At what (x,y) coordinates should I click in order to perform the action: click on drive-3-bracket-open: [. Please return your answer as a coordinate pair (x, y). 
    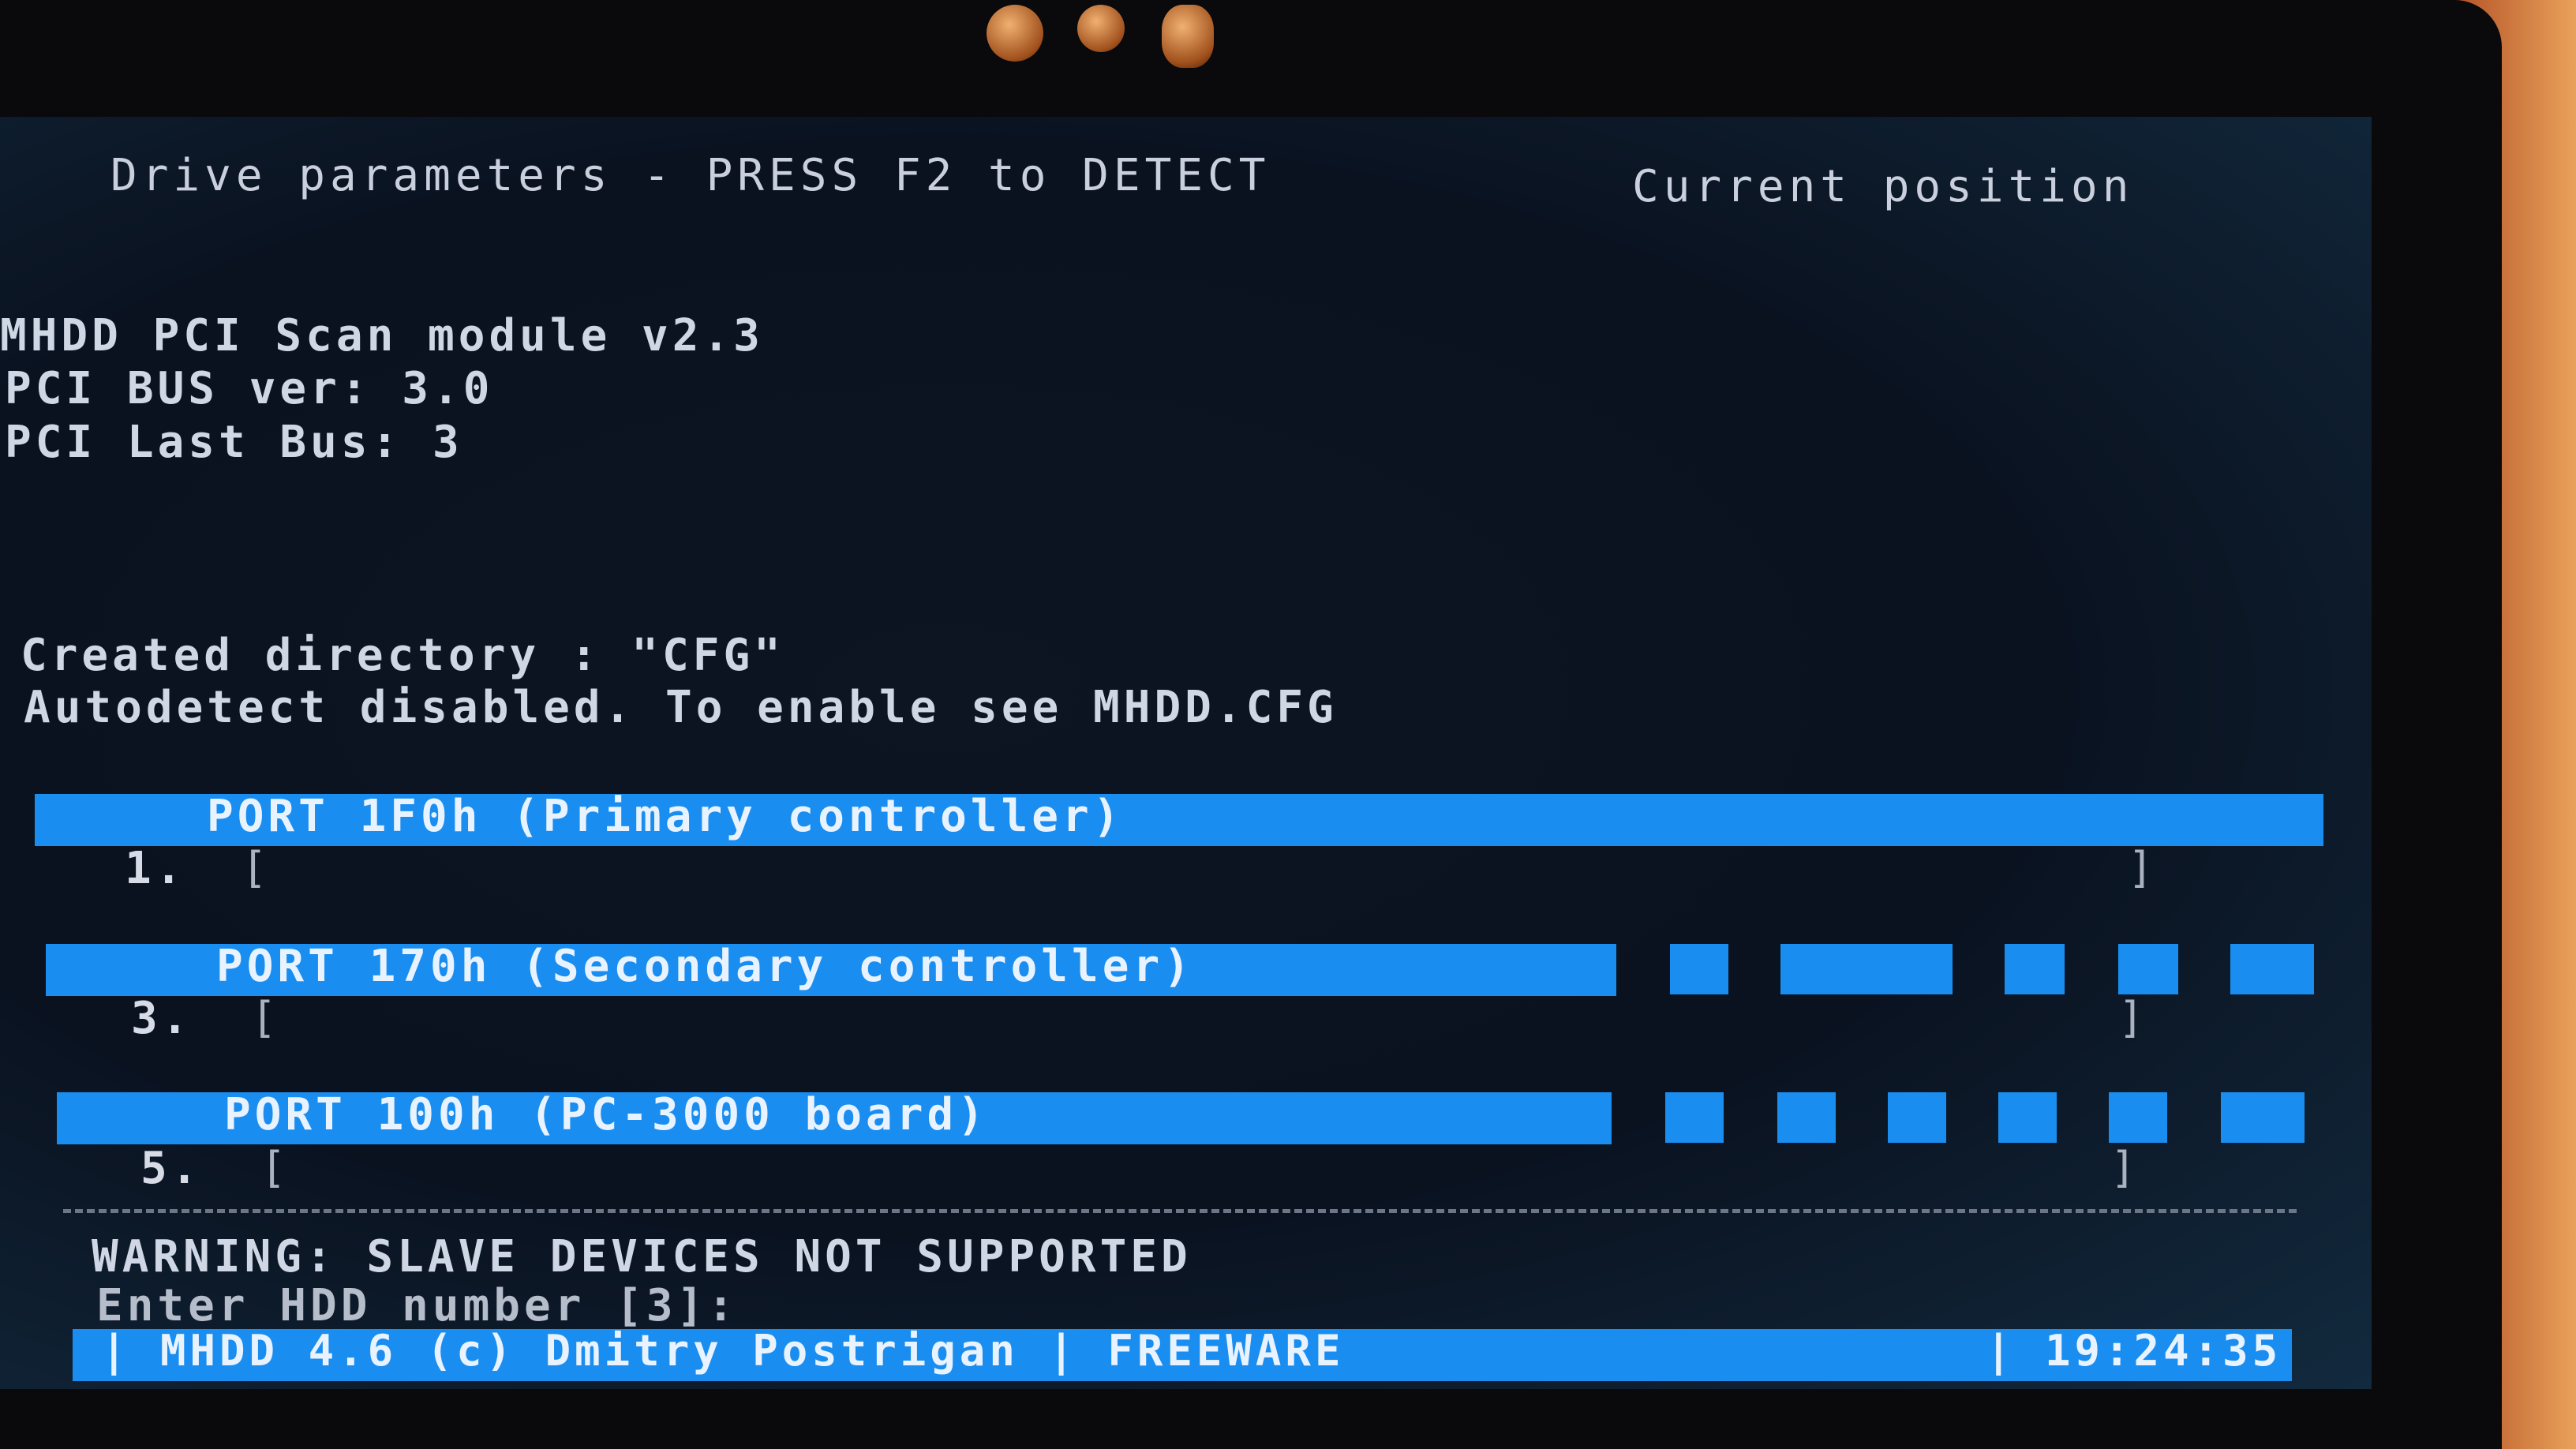
    Looking at the image, I should click on (264, 1018).